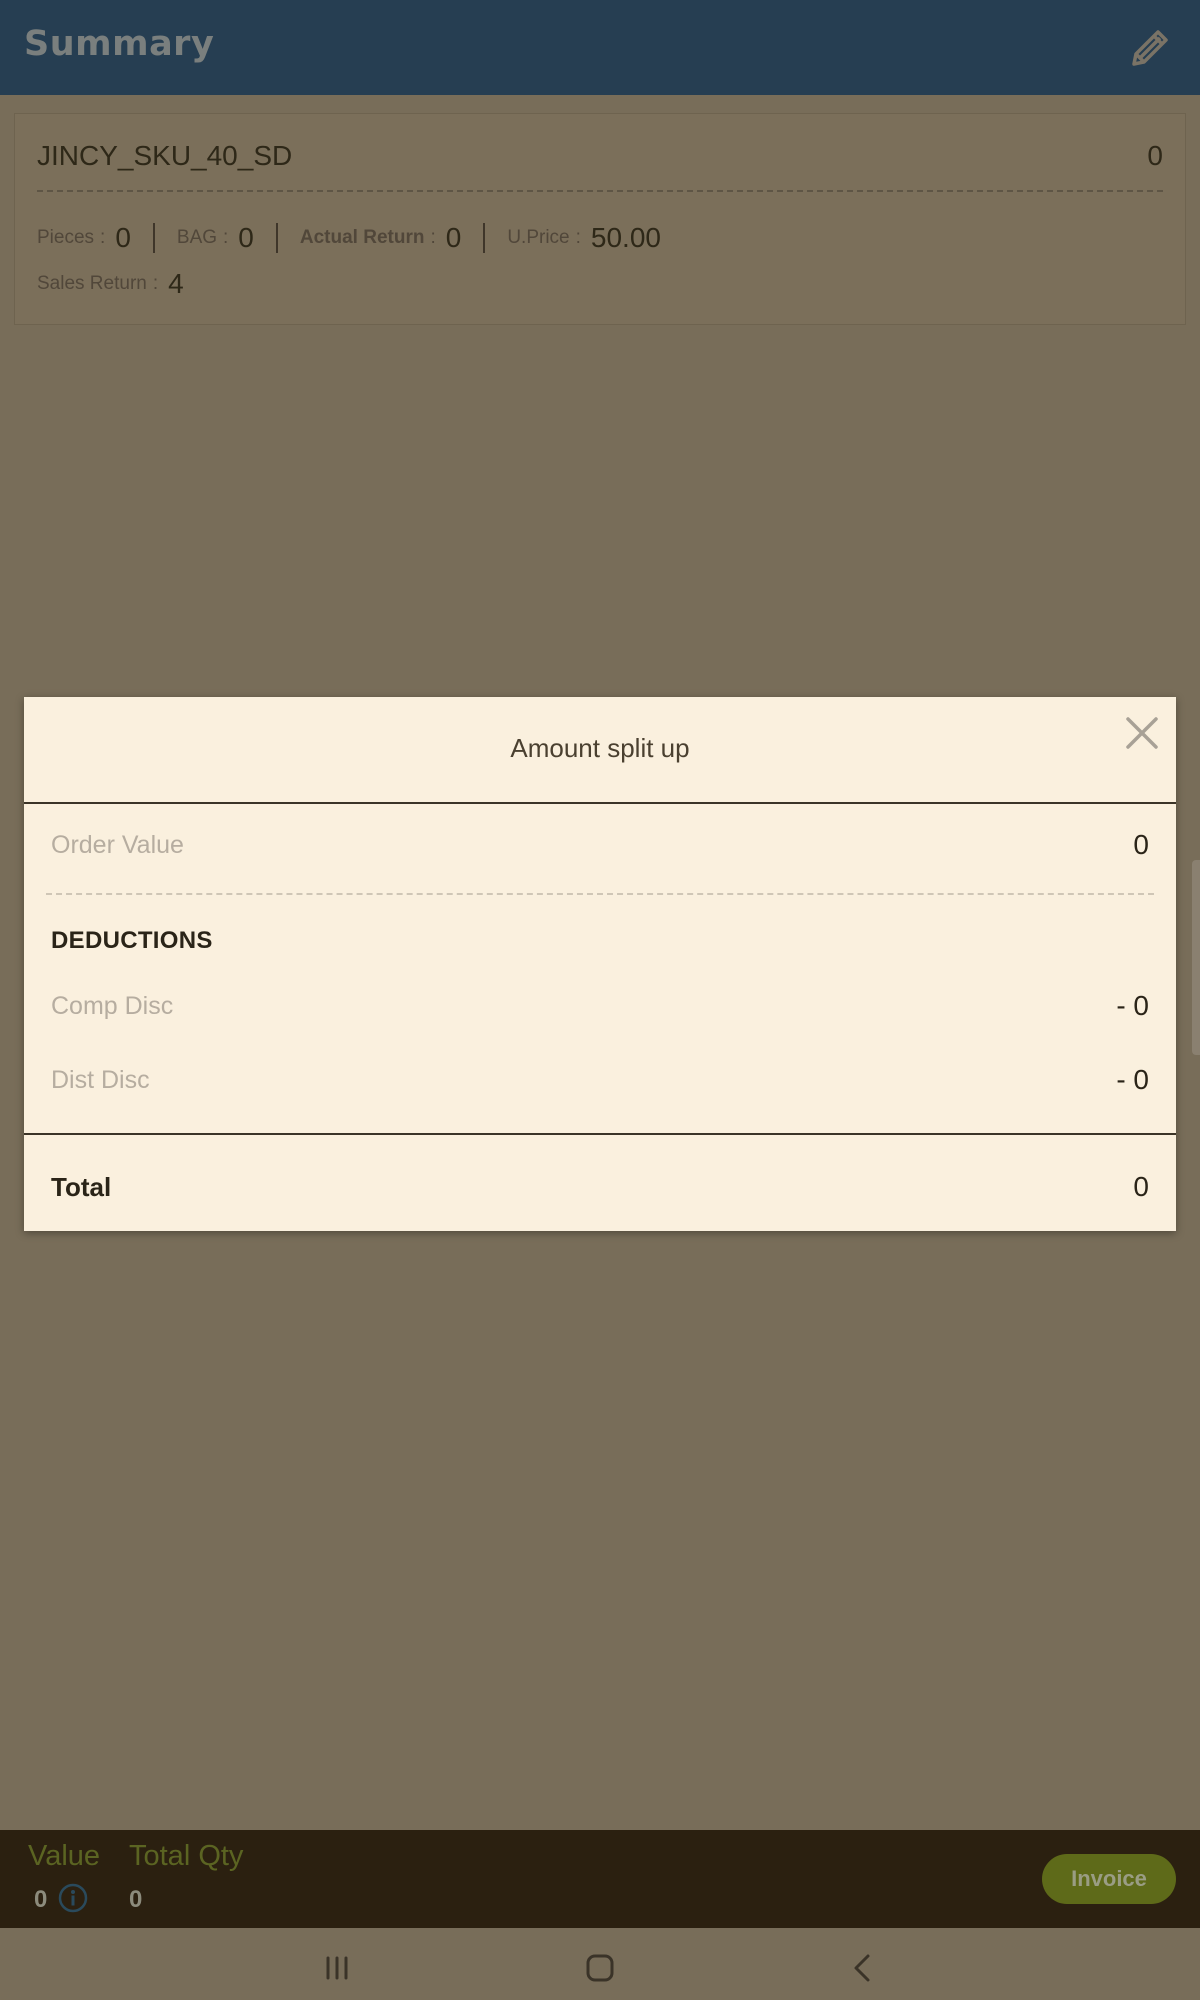 The height and width of the screenshot is (2000, 1200). Describe the element at coordinates (1141, 844) in the screenshot. I see `order-value: 0` at that location.